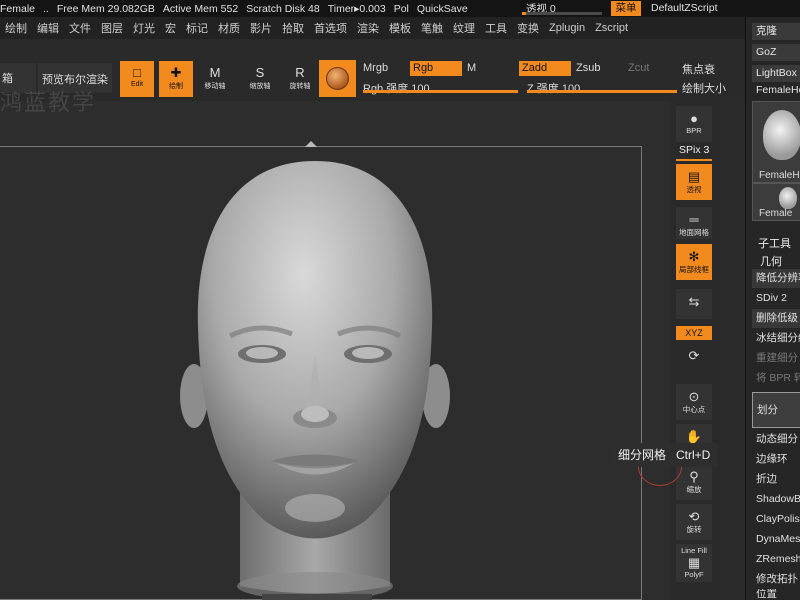 The image size is (800, 600). I want to click on rotate-mode-button: R 旋转轴, so click(300, 79).